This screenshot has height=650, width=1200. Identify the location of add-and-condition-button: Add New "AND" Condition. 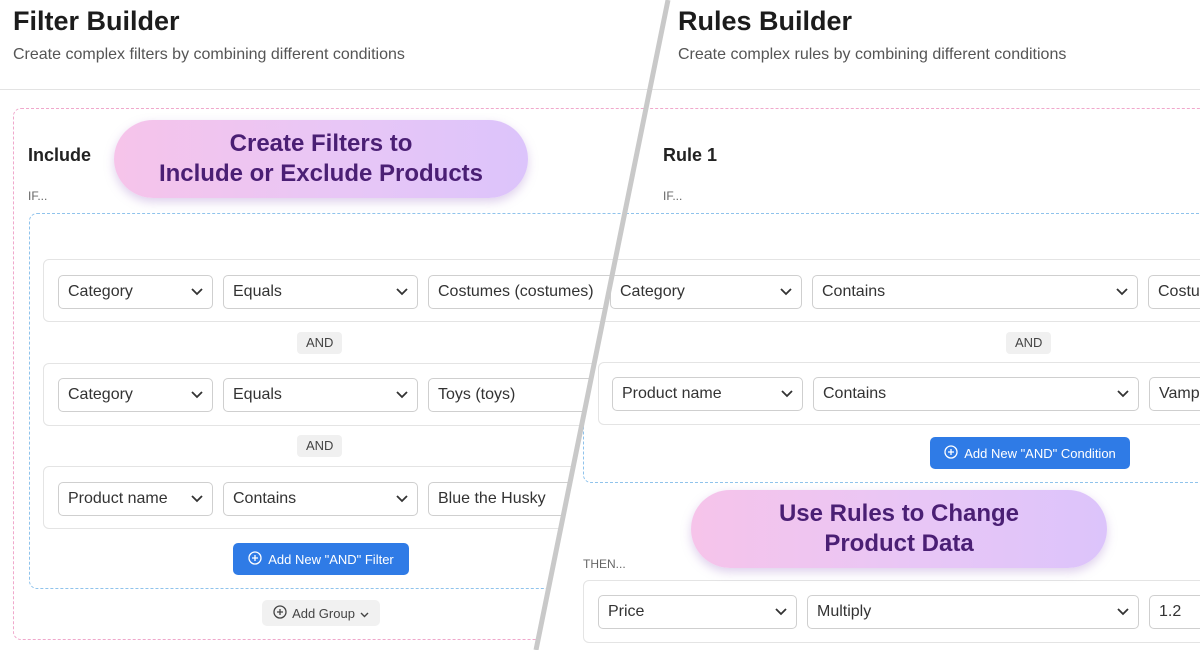
(1030, 453).